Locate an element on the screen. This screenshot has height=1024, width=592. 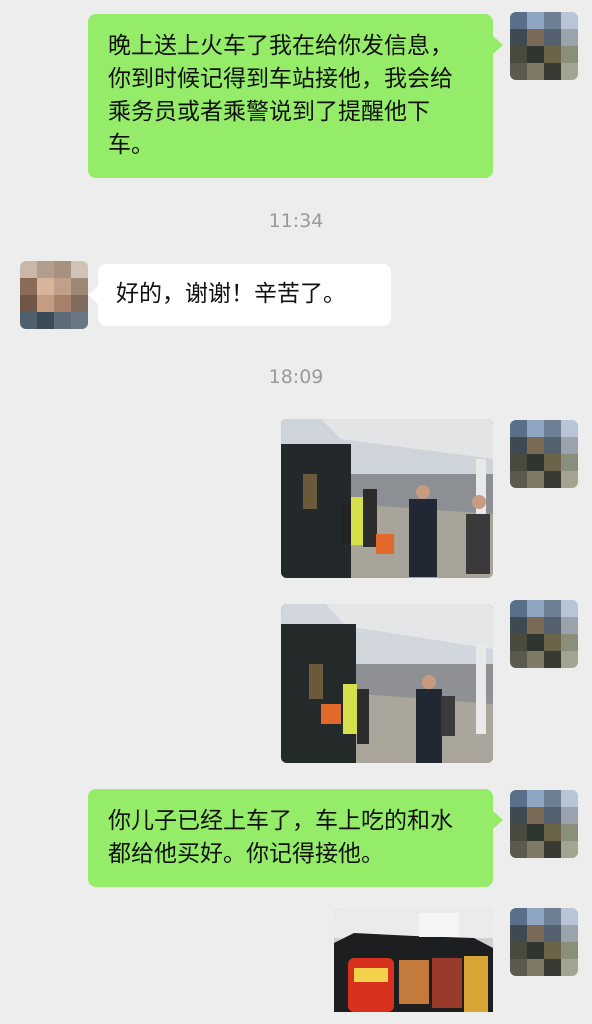
message-text: 你儿子已经上车了，车上吃的和水都给他买好。你记得接他。 is located at coordinates (280, 837).